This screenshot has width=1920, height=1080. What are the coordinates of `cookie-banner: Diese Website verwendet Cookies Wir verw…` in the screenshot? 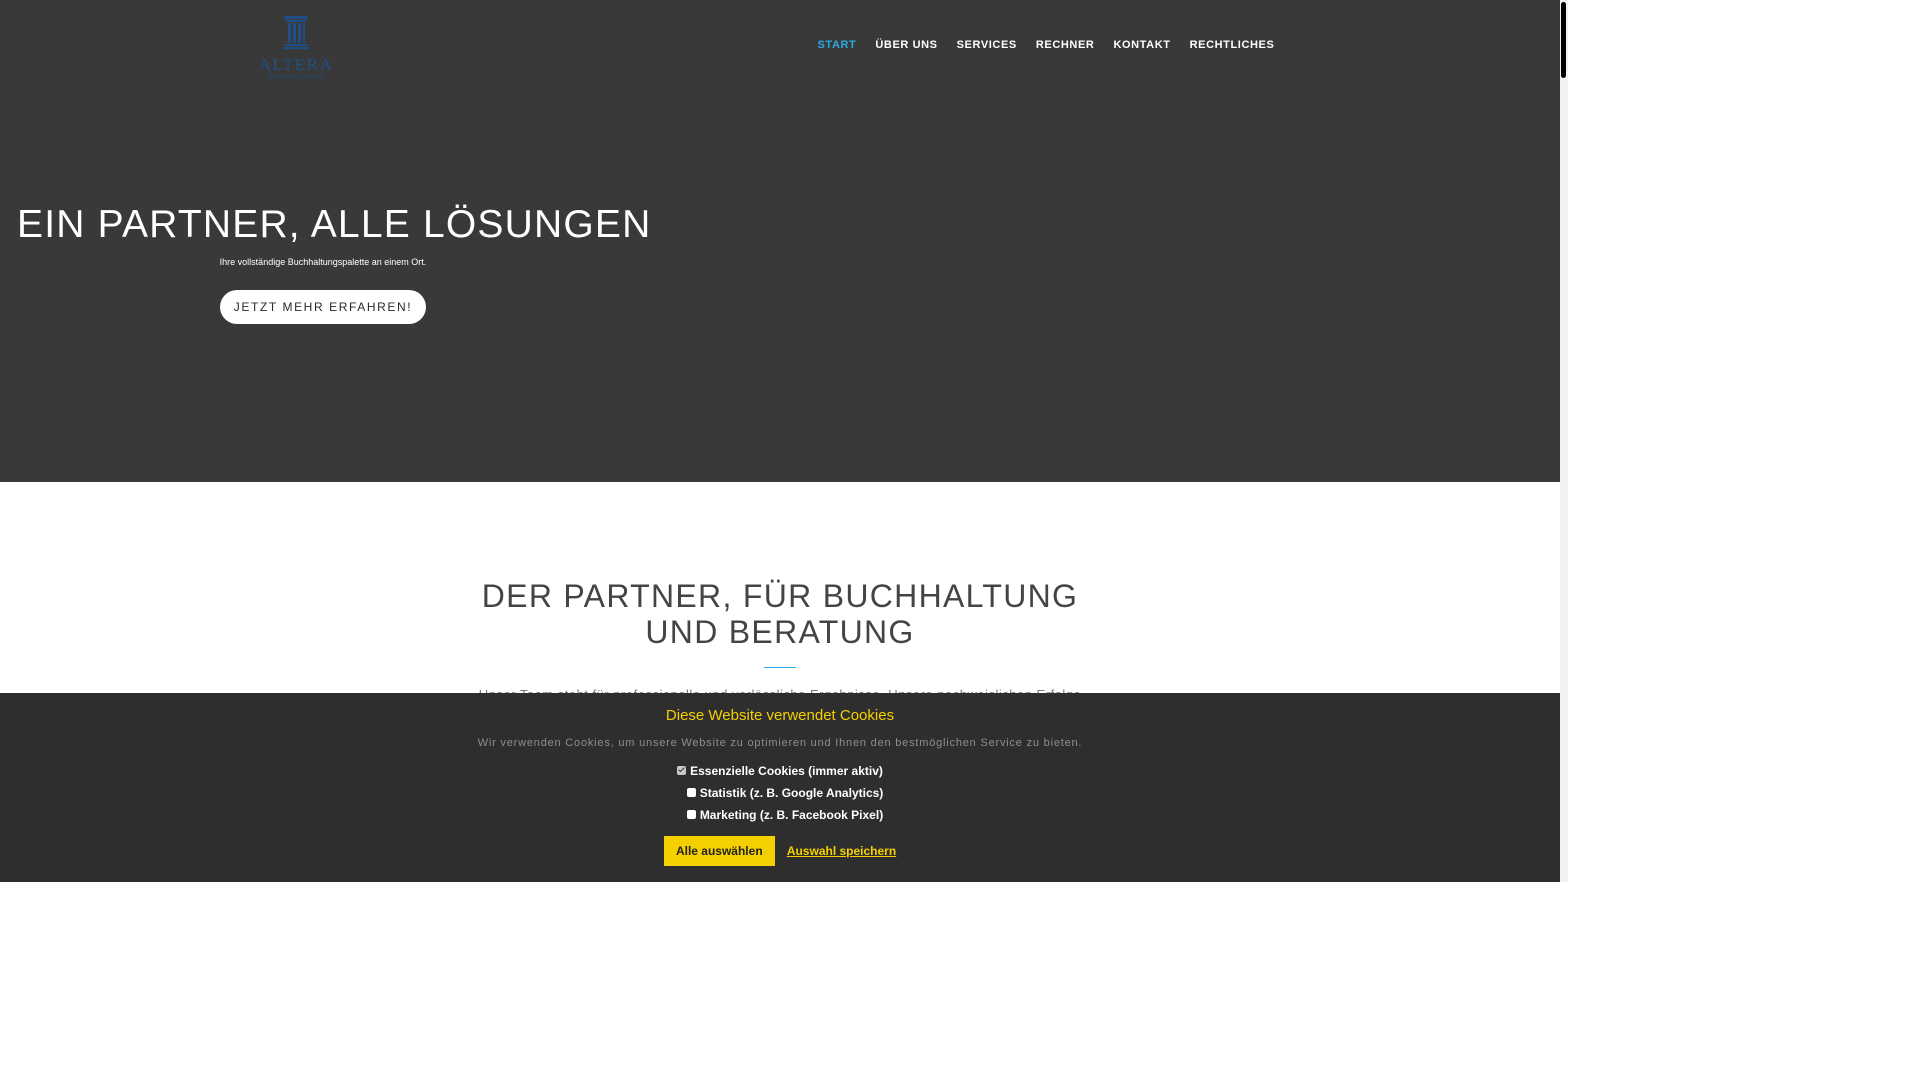 It's located at (780, 787).